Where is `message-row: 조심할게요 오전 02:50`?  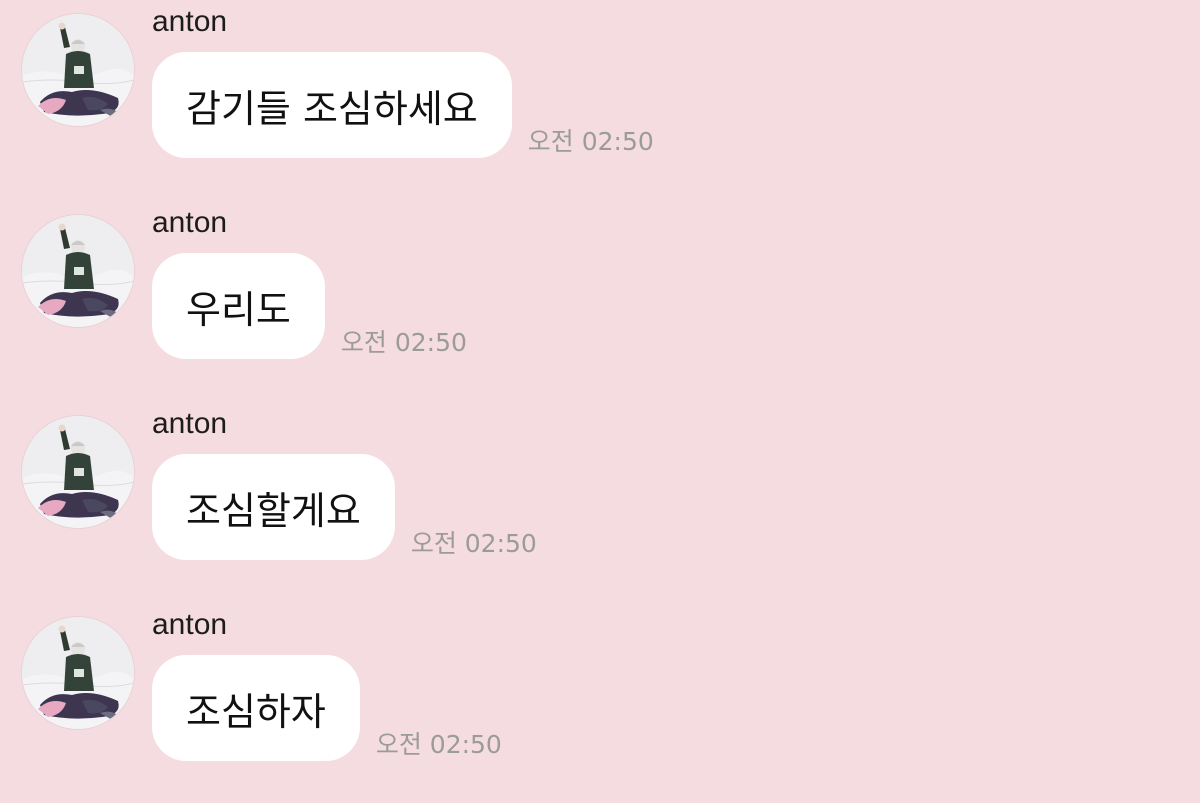
message-row: 조심할게요 오전 02:50 is located at coordinates (344, 507).